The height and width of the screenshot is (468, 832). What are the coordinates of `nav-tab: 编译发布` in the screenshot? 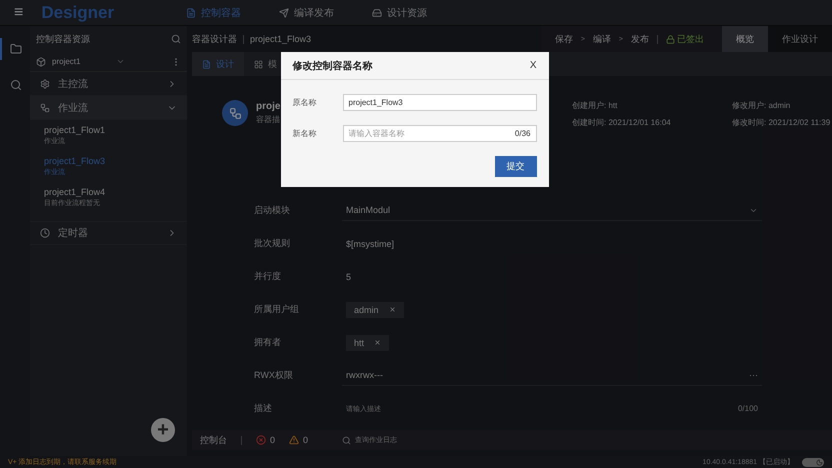 It's located at (306, 13).